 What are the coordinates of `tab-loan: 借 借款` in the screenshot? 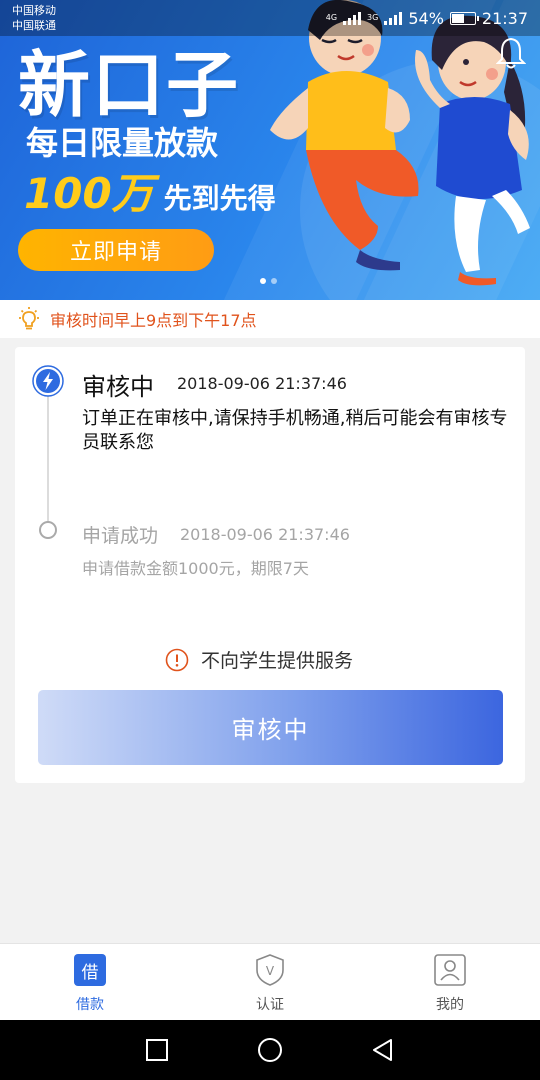 It's located at (90, 982).